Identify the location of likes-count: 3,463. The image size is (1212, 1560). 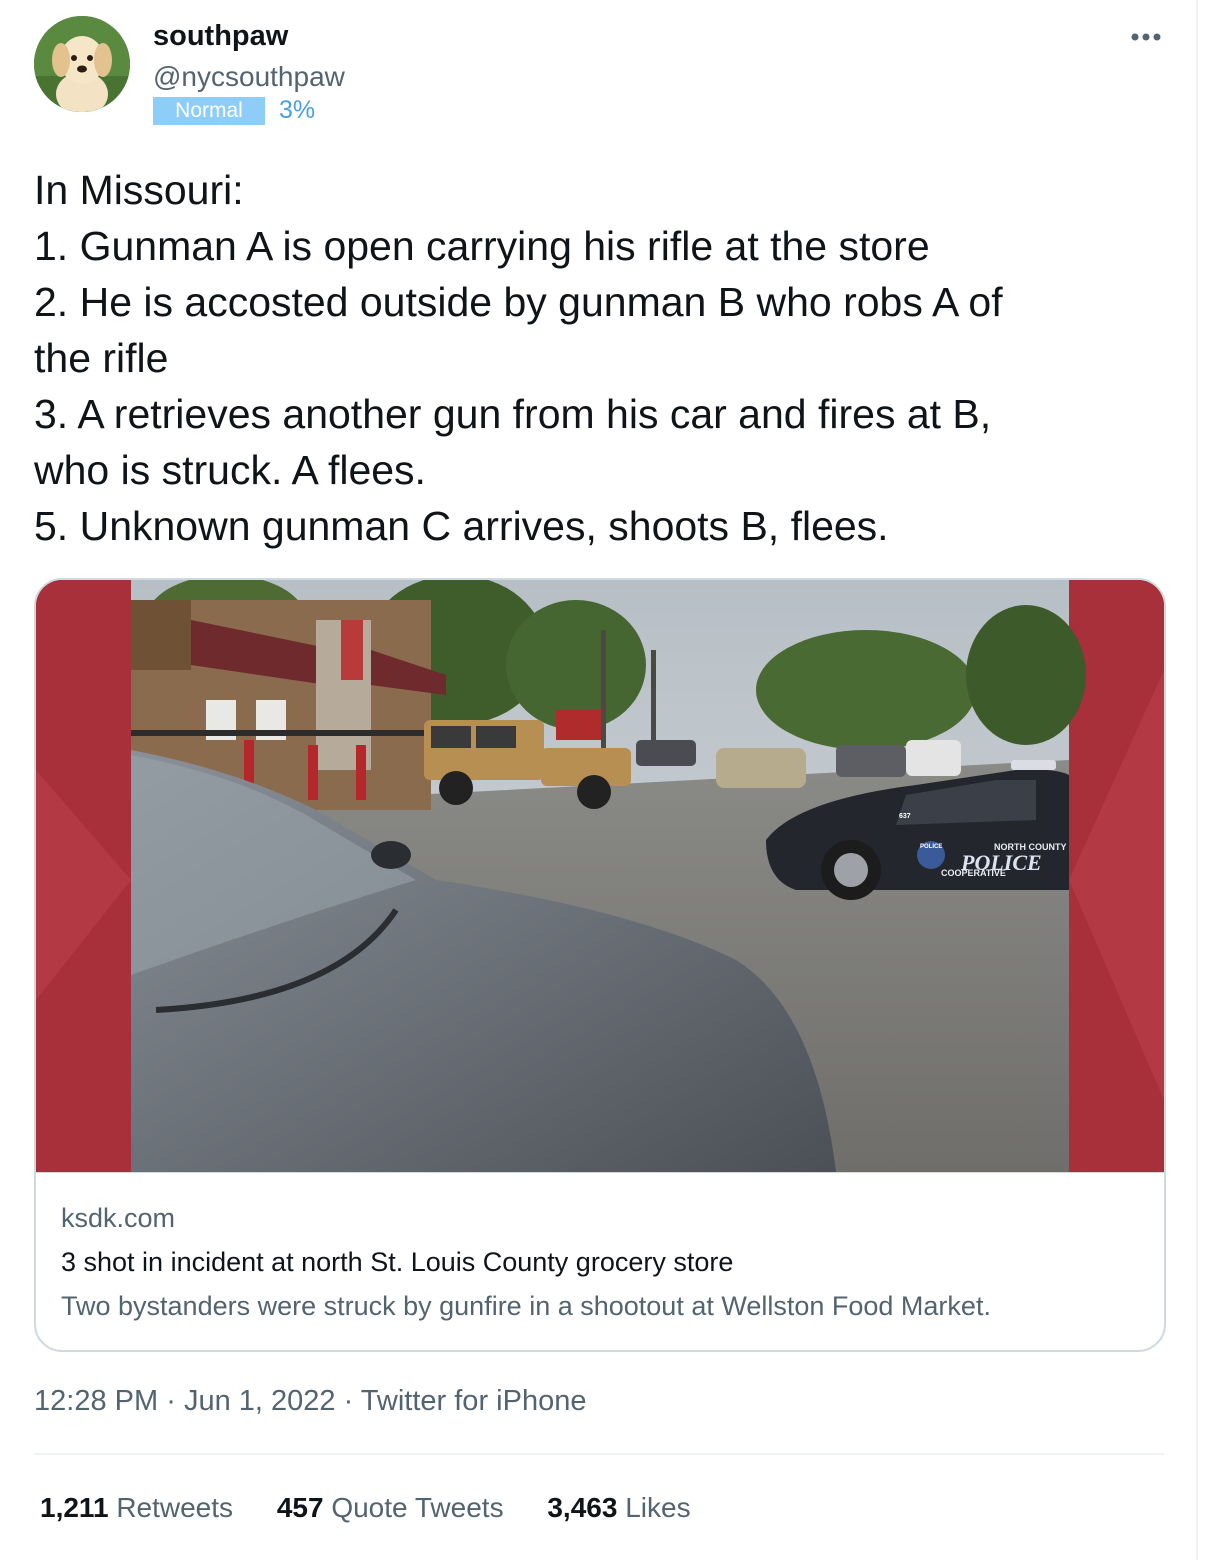
(582, 1507).